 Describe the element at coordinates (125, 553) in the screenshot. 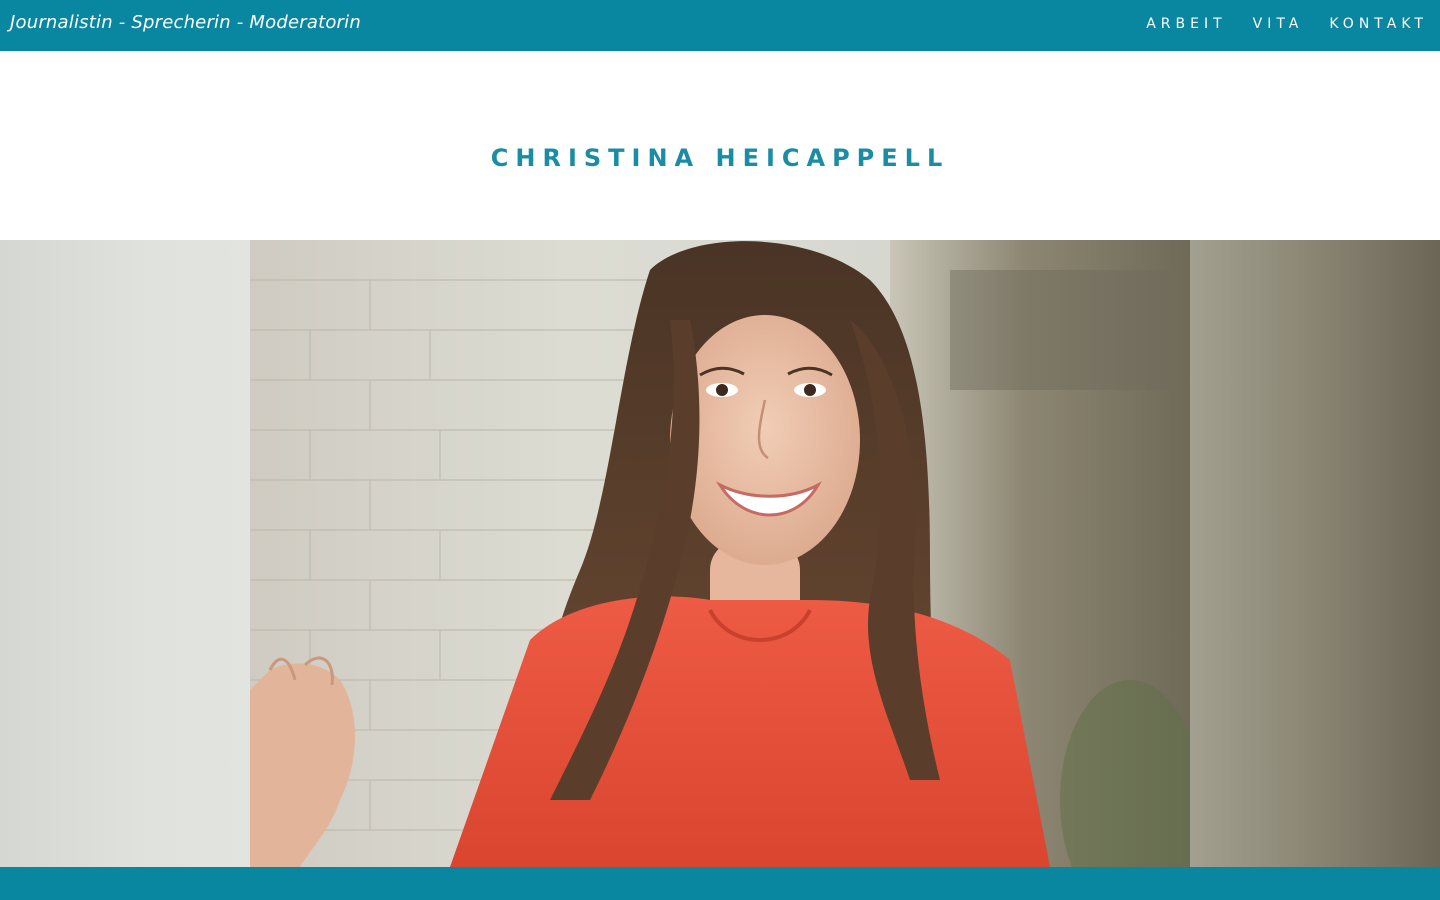

I see `hero-blur-left` at that location.